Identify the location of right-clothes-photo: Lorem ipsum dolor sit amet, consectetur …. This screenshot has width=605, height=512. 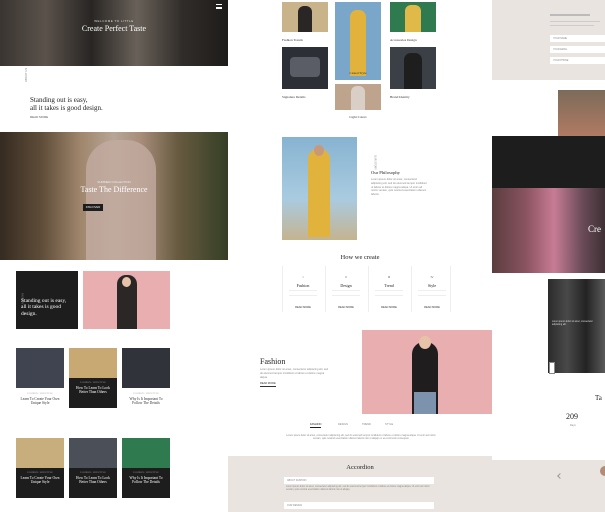
(576, 326).